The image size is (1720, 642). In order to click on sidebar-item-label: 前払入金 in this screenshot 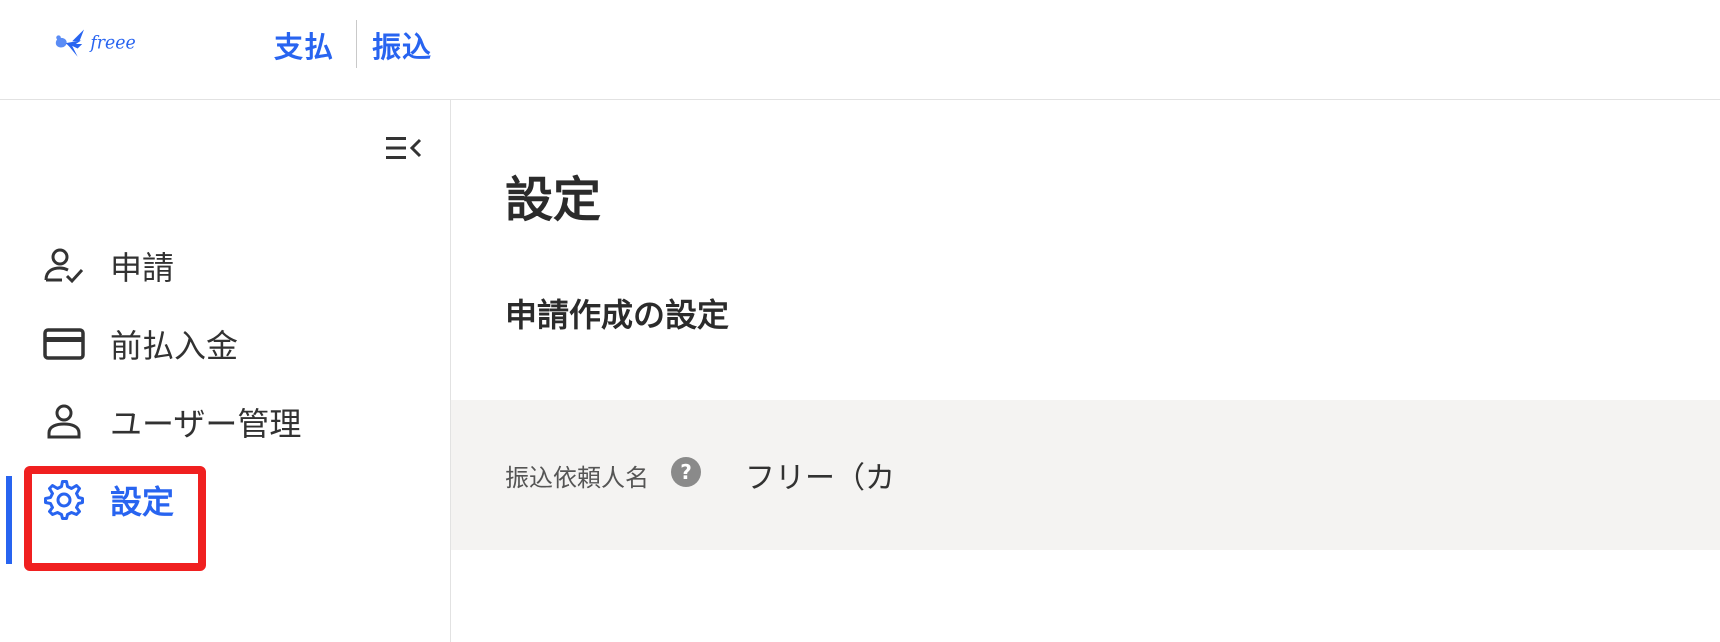, I will do `click(174, 346)`.